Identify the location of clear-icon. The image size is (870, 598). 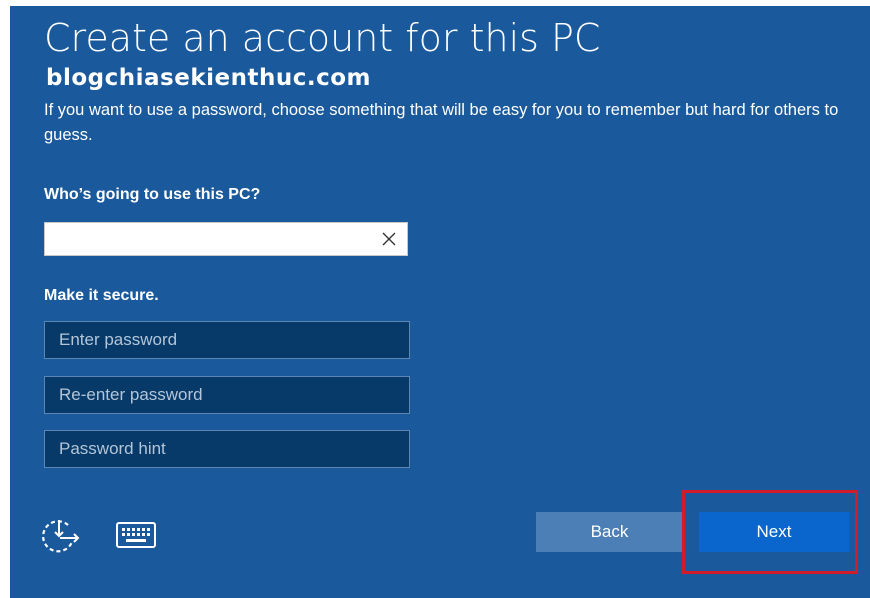
(389, 239).